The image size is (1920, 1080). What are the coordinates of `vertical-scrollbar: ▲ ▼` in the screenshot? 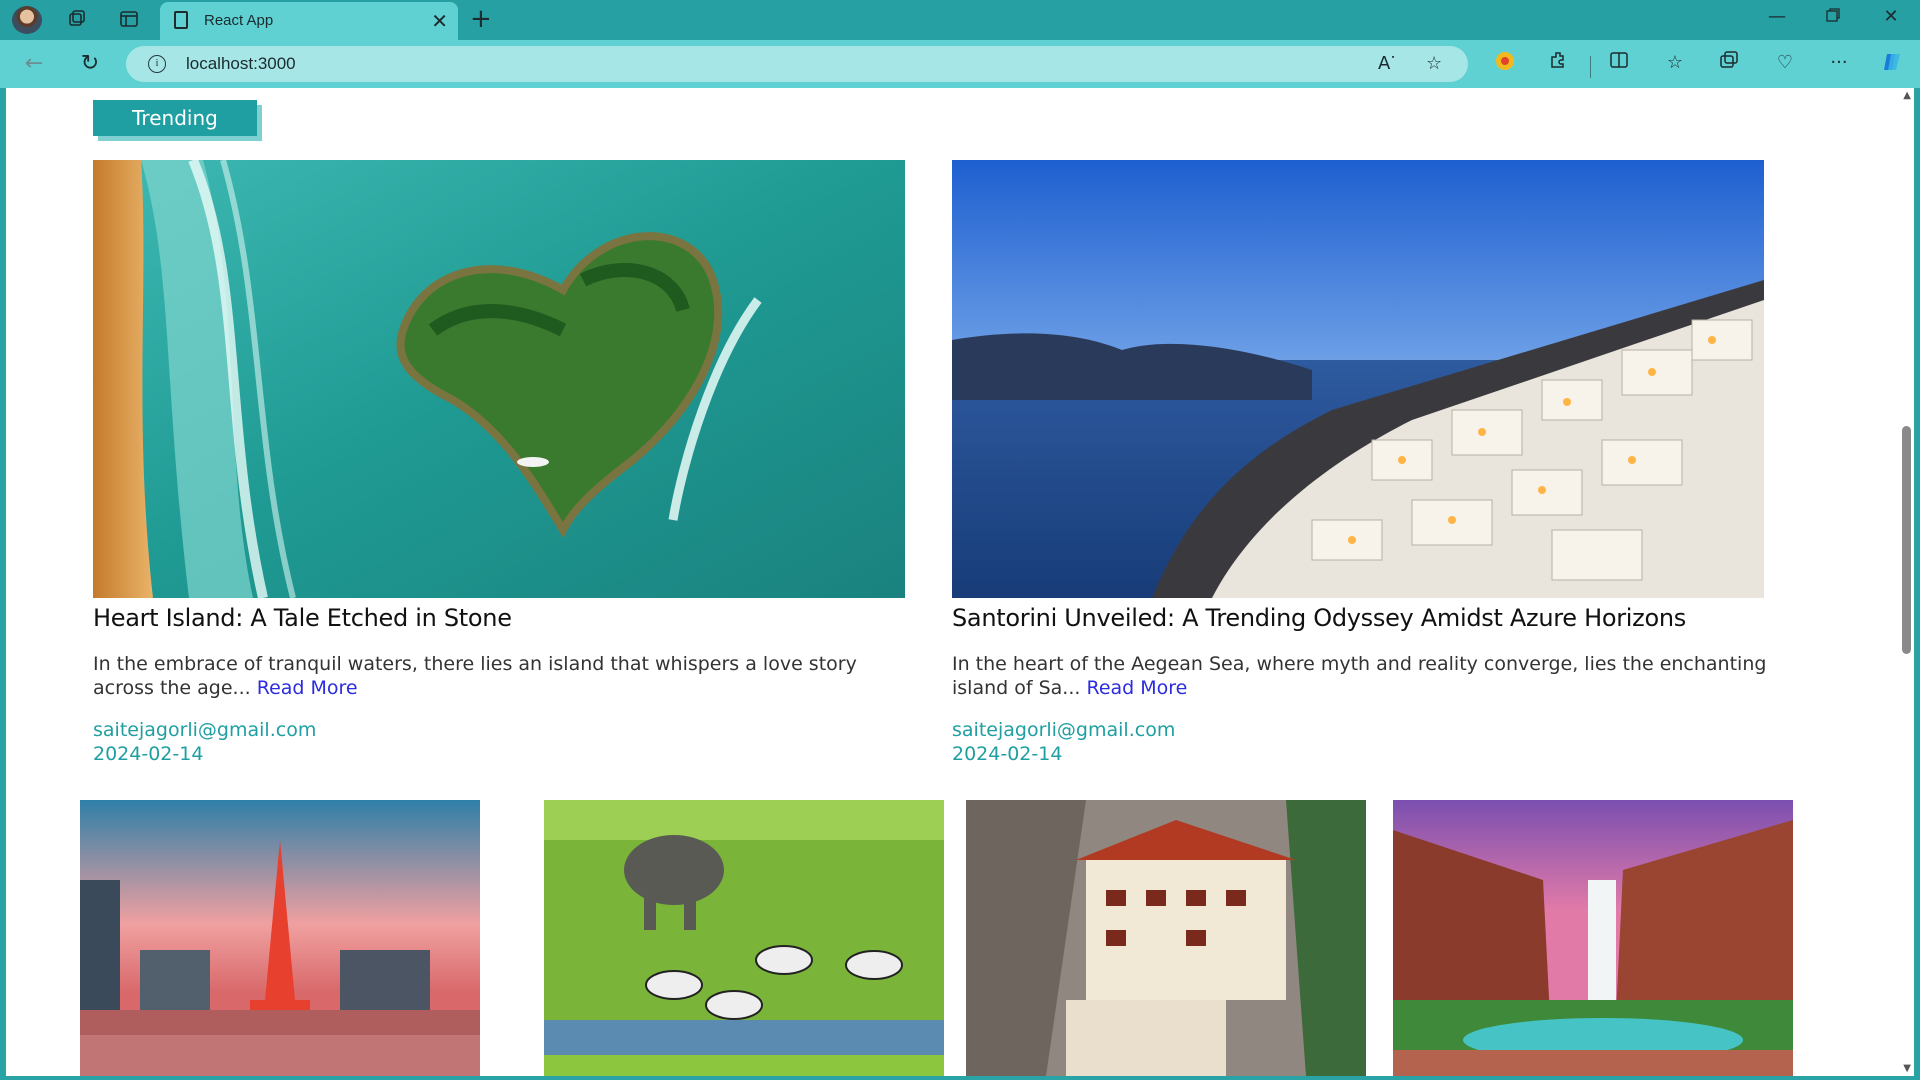 It's located at (1906, 582).